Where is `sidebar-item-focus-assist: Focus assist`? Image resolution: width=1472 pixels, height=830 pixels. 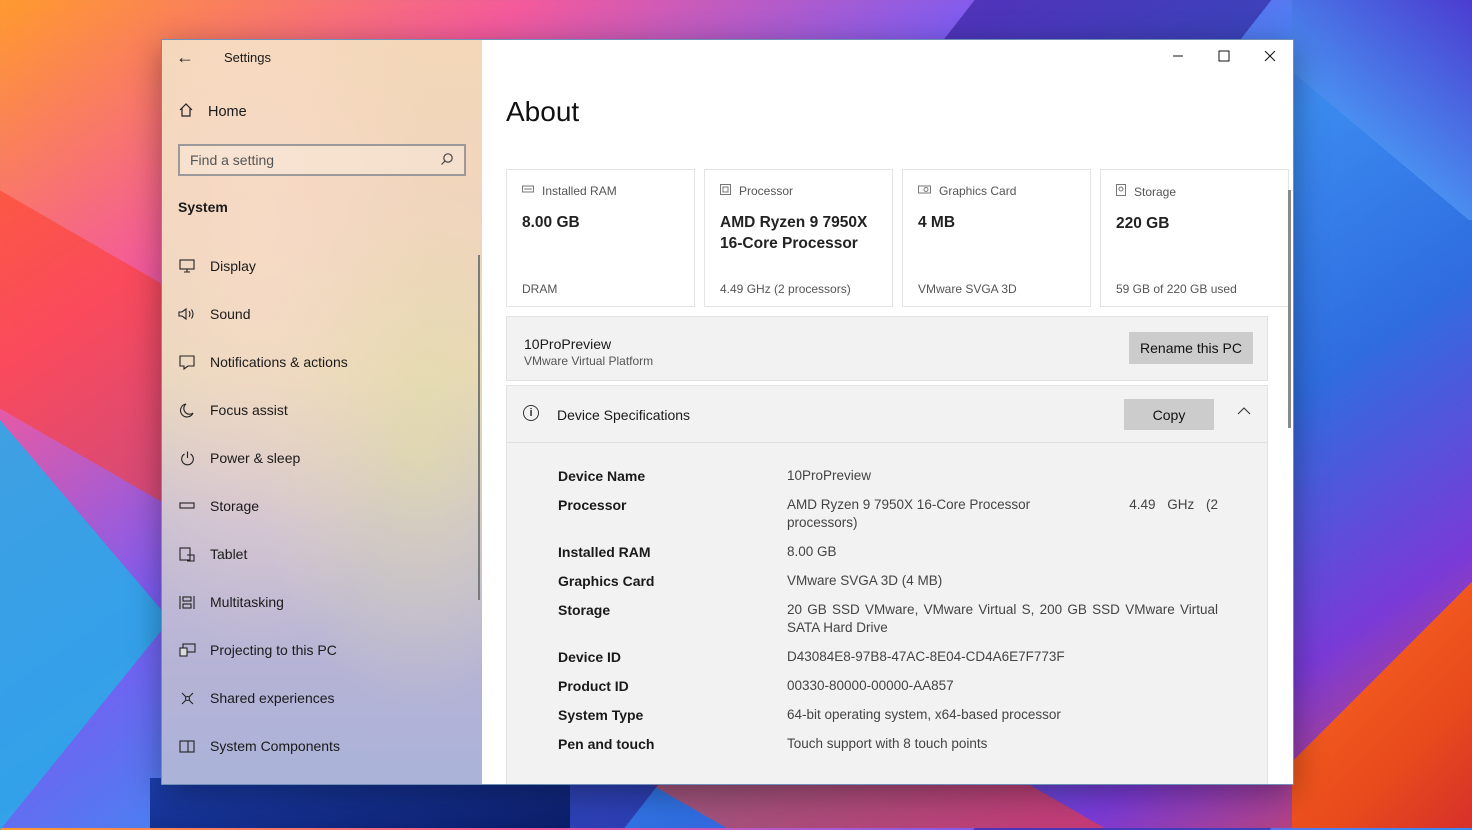 sidebar-item-focus-assist: Focus assist is located at coordinates (263, 410).